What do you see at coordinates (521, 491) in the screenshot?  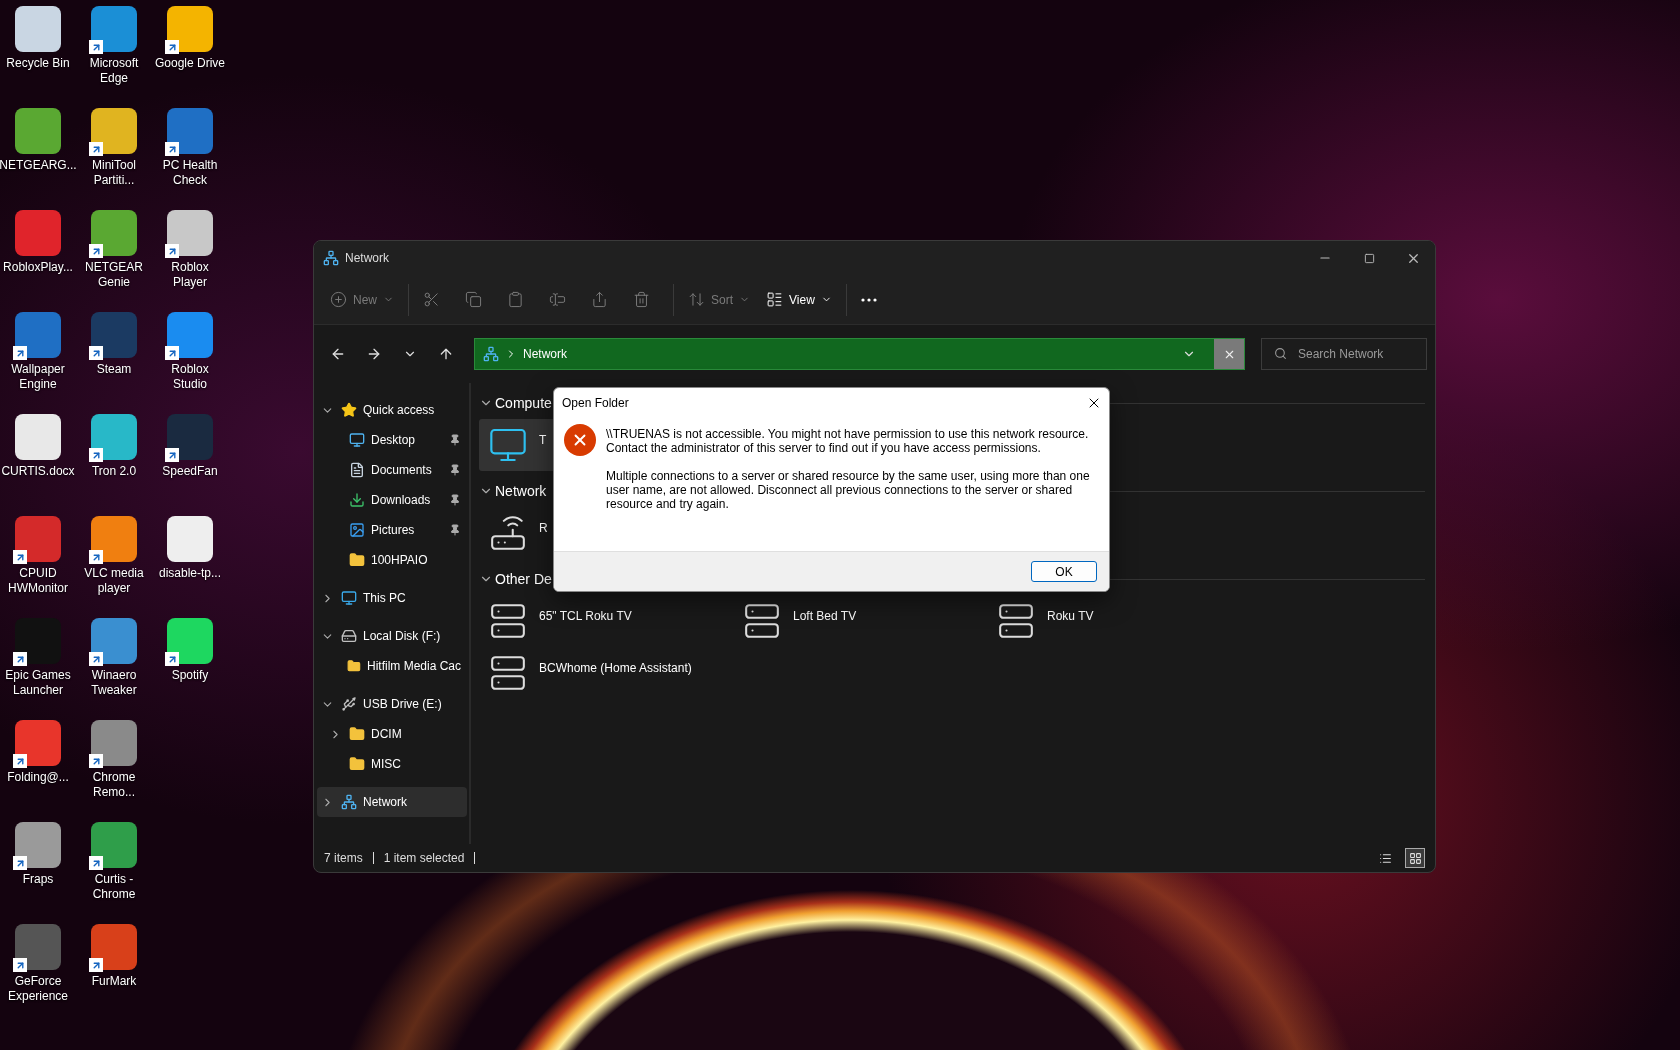 I see `group-header: Network` at bounding box center [521, 491].